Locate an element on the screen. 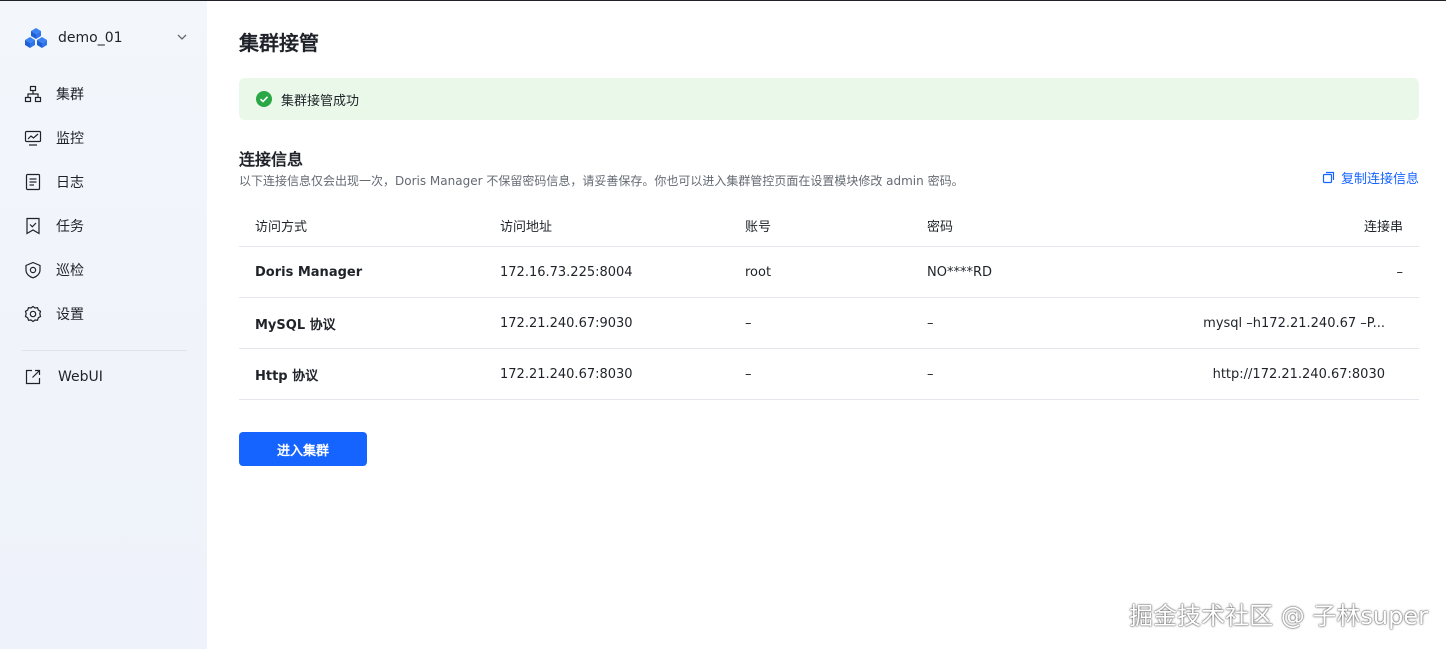  sidebar-item-label: 巡检 is located at coordinates (70, 271).